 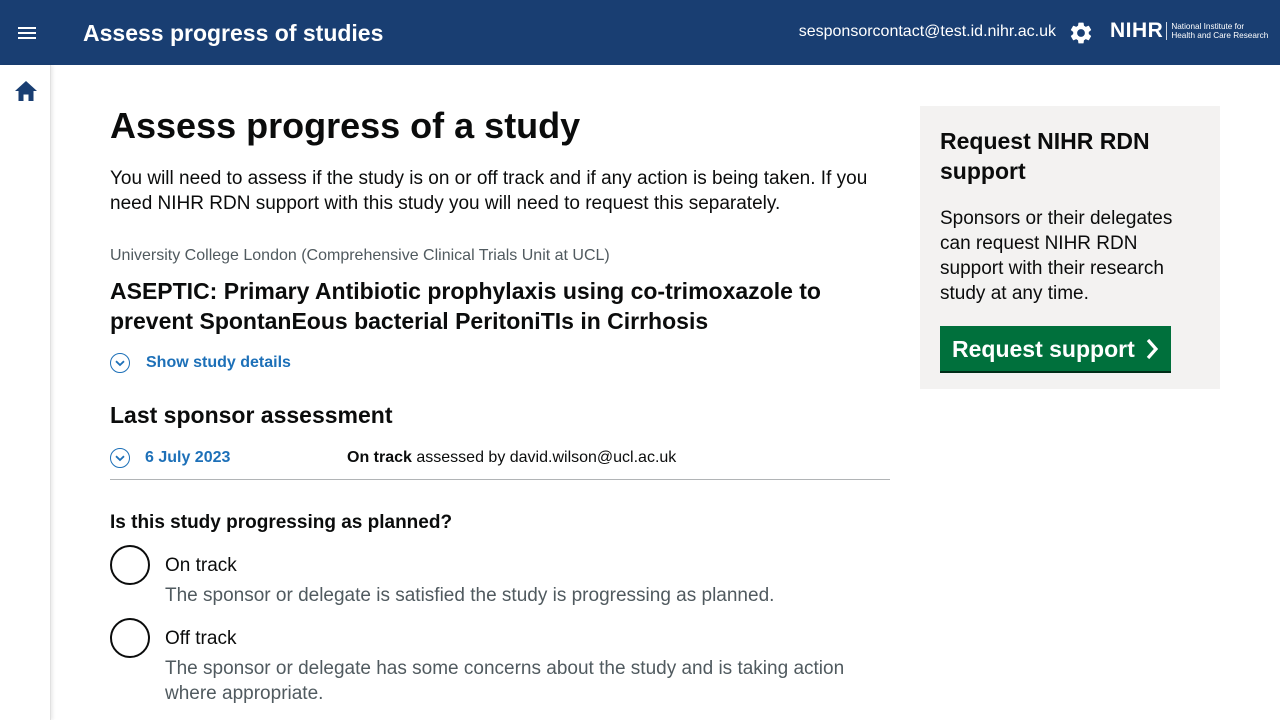 I want to click on progress-question: Is this study progressing as planned?, so click(x=281, y=522).